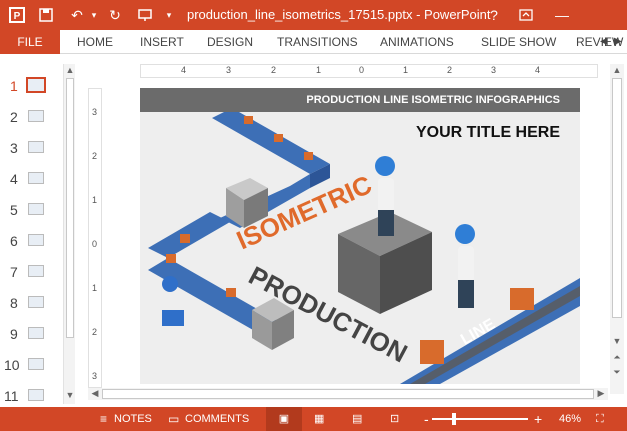 The width and height of the screenshot is (627, 431). What do you see at coordinates (133, 419) in the screenshot?
I see `notes-button: NOTES` at bounding box center [133, 419].